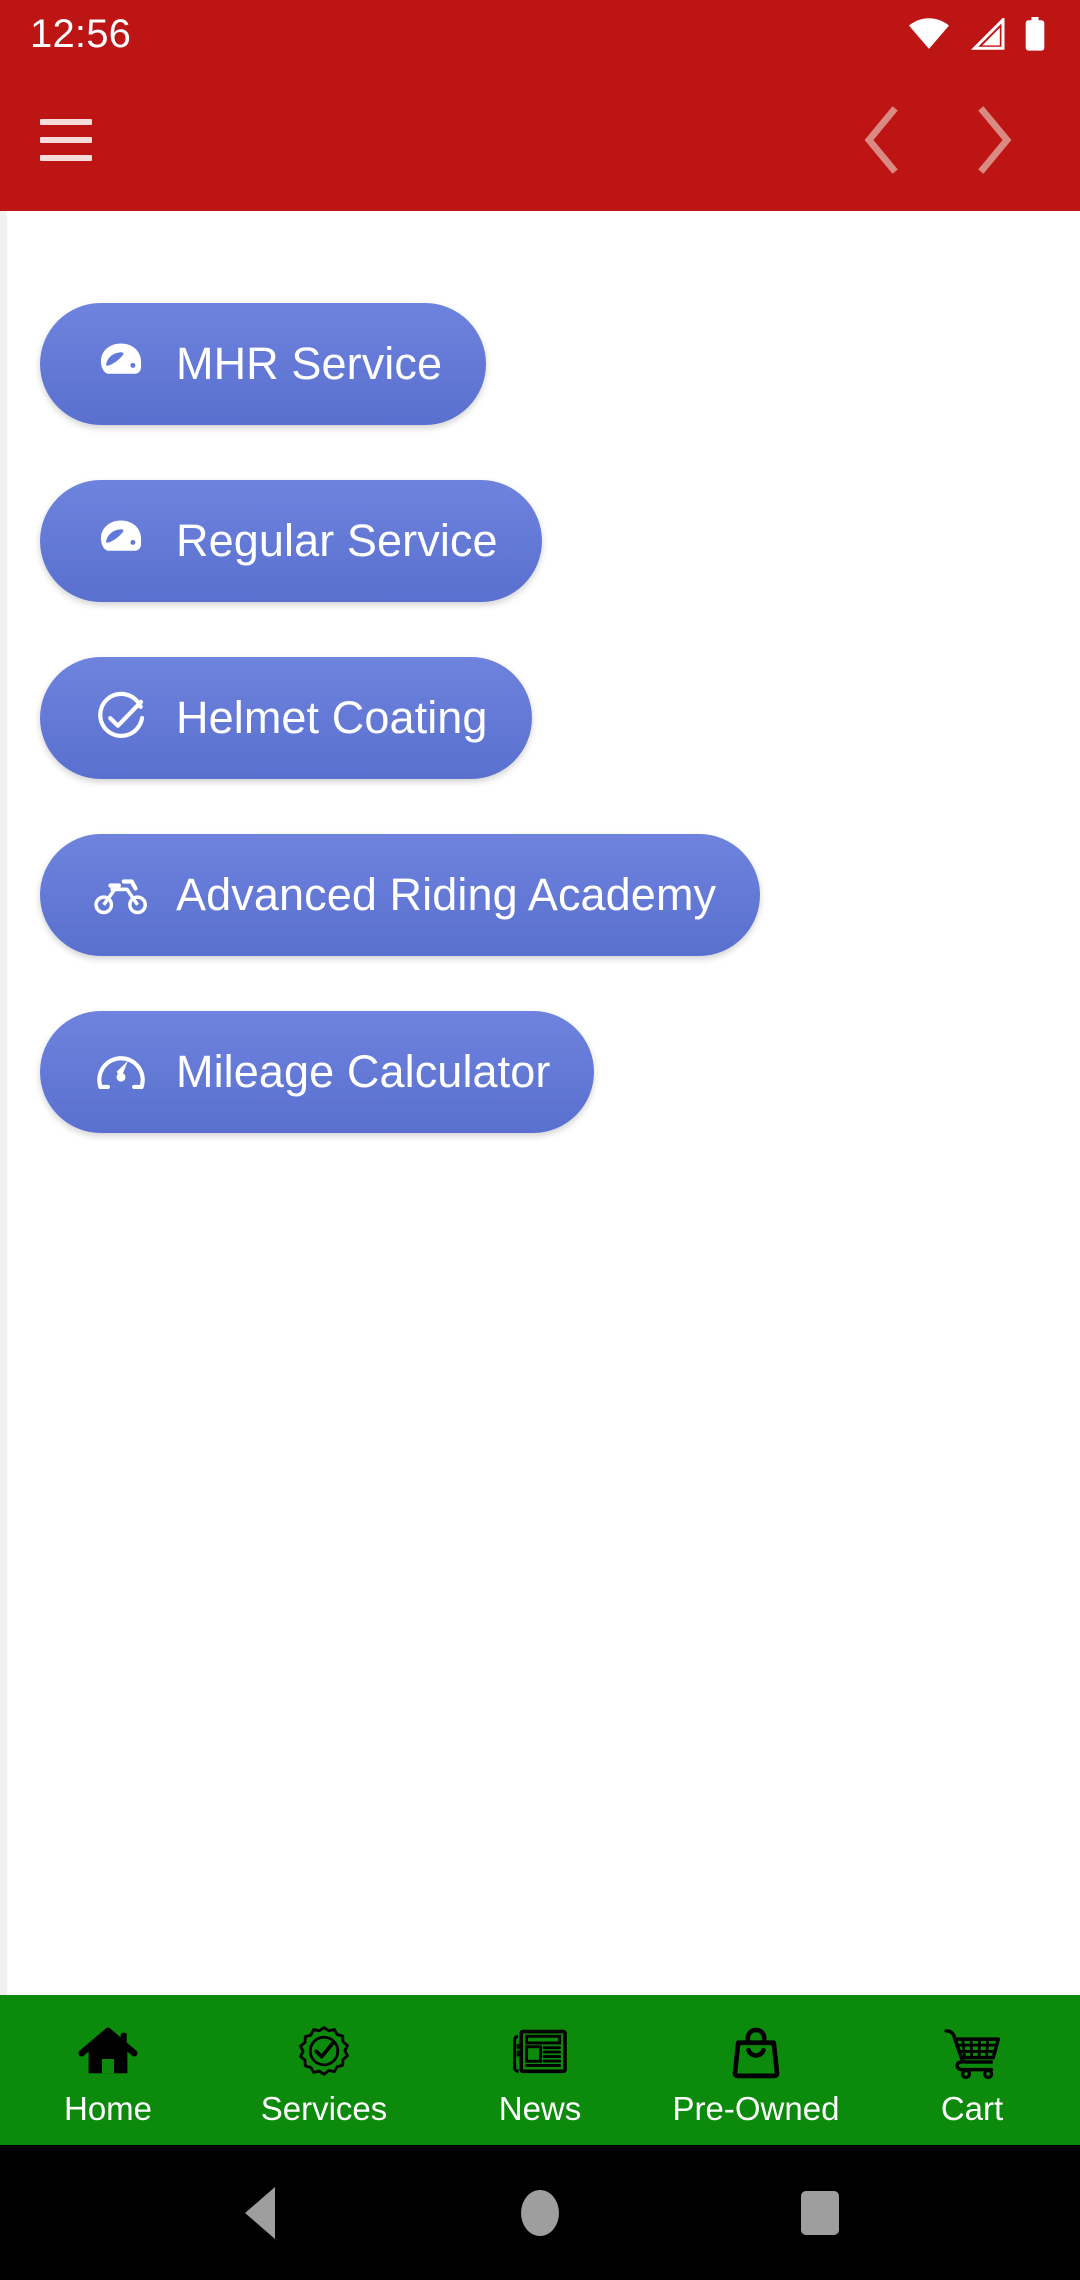  I want to click on nav-item-label: Cart, so click(972, 2108).